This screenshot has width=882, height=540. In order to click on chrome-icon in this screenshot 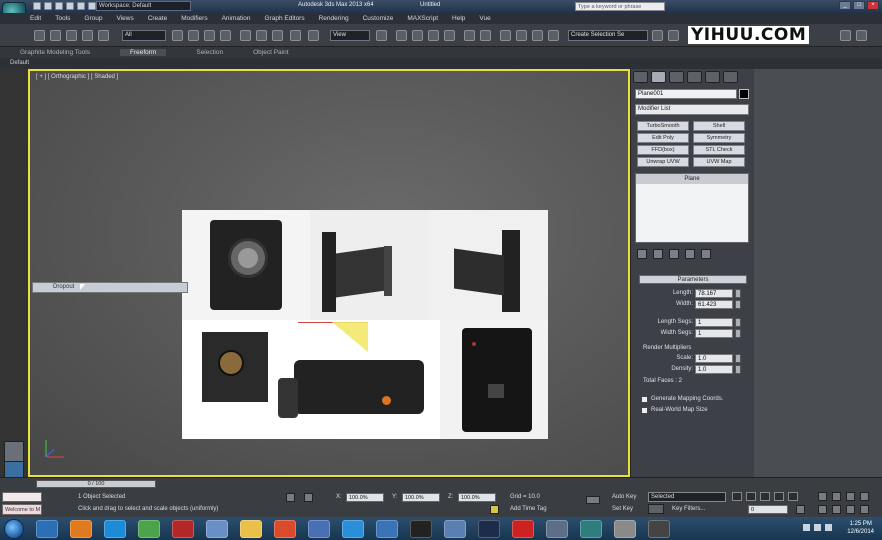, I will do `click(149, 528)`.